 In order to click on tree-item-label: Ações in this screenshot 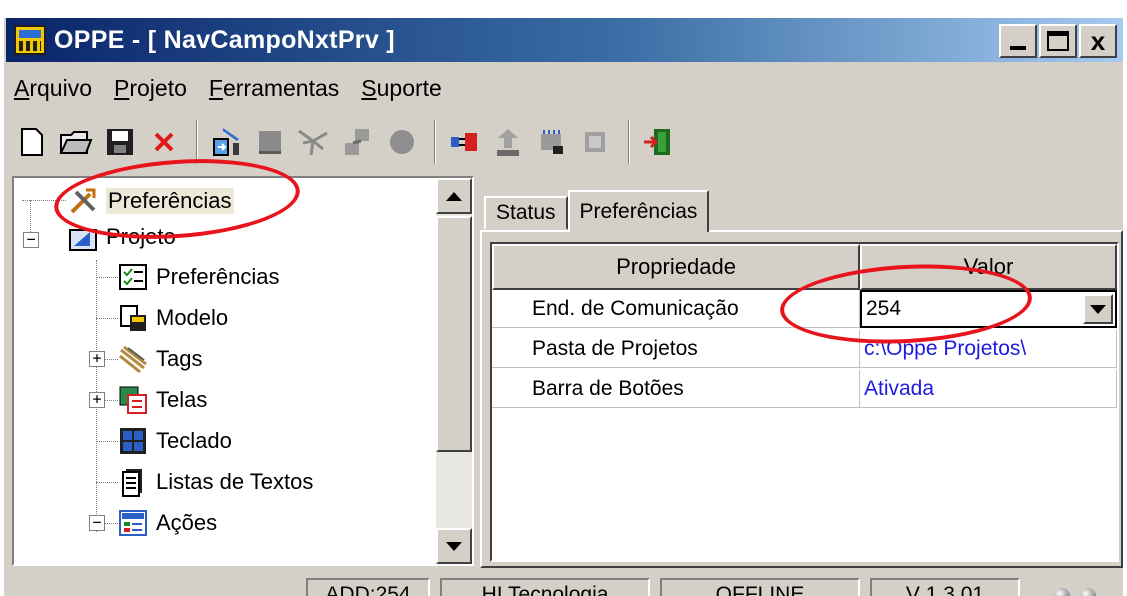, I will do `click(187, 522)`.